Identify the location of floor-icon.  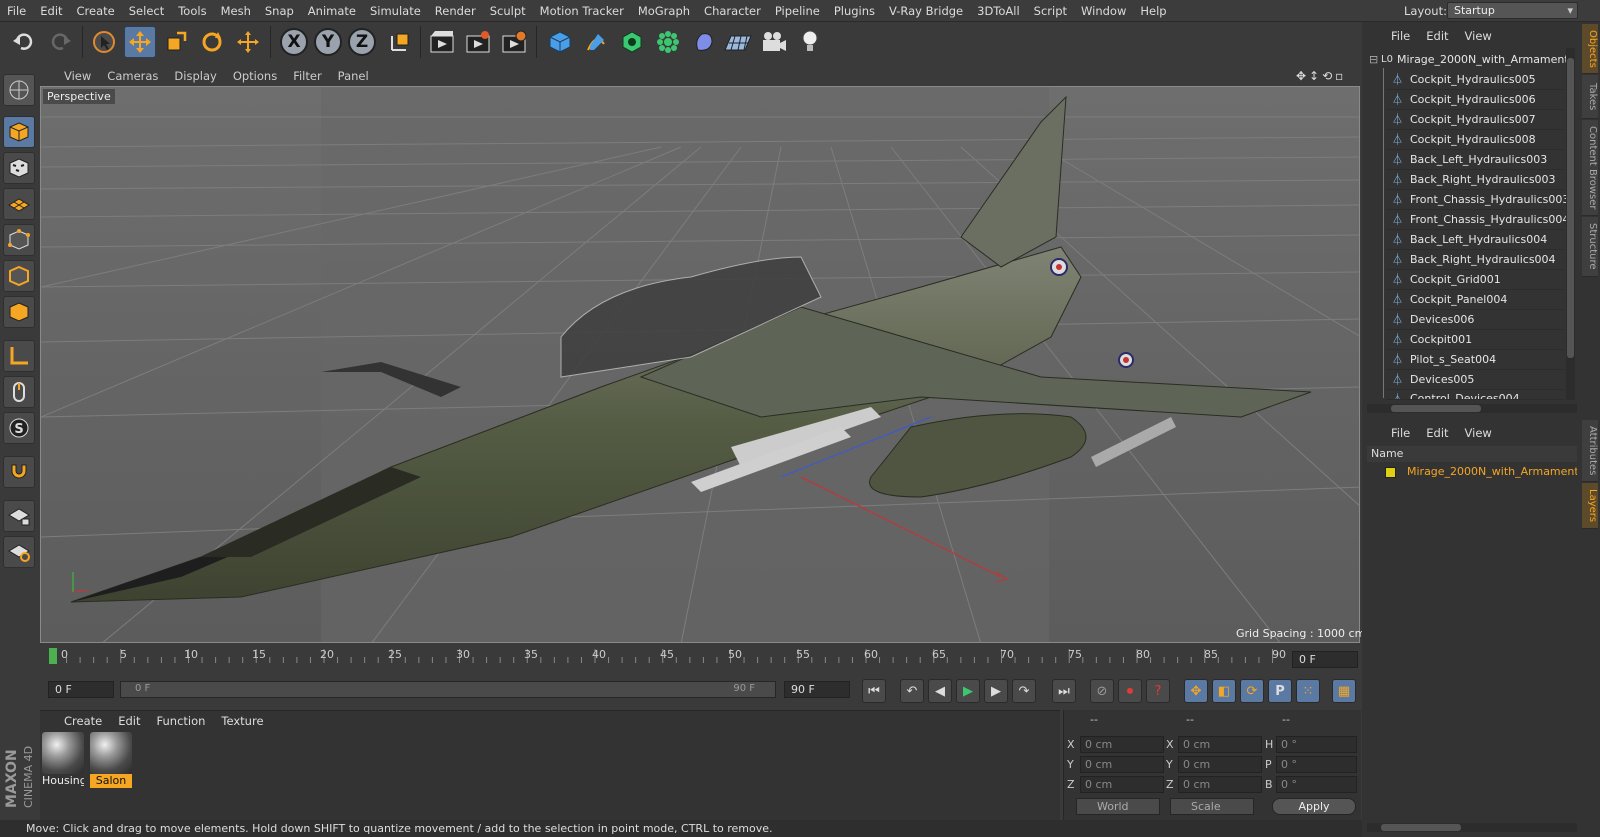
(738, 42).